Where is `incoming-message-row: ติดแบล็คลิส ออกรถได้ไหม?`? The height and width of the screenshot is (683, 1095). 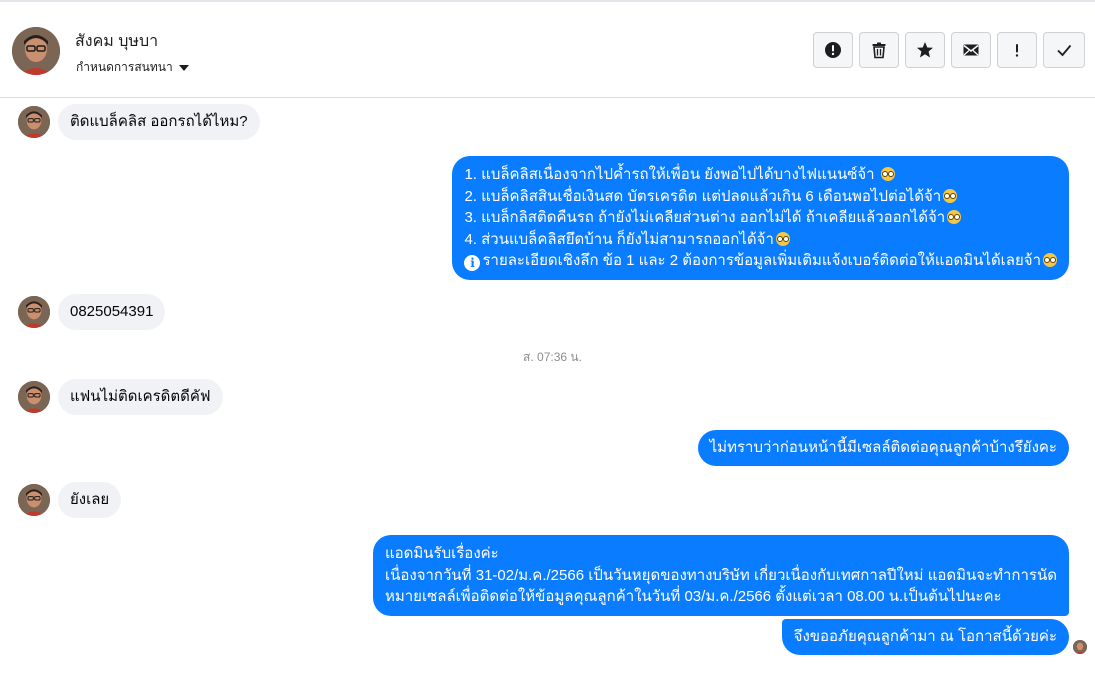 incoming-message-row: ติดแบล็คลิส ออกรถได้ไหม? is located at coordinates (139, 122).